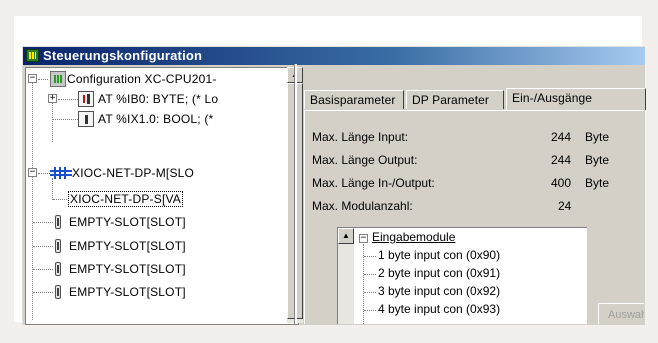 This screenshot has height=343, width=658. What do you see at coordinates (365, 160) in the screenshot?
I see `info-label: Max. Länge Output:` at bounding box center [365, 160].